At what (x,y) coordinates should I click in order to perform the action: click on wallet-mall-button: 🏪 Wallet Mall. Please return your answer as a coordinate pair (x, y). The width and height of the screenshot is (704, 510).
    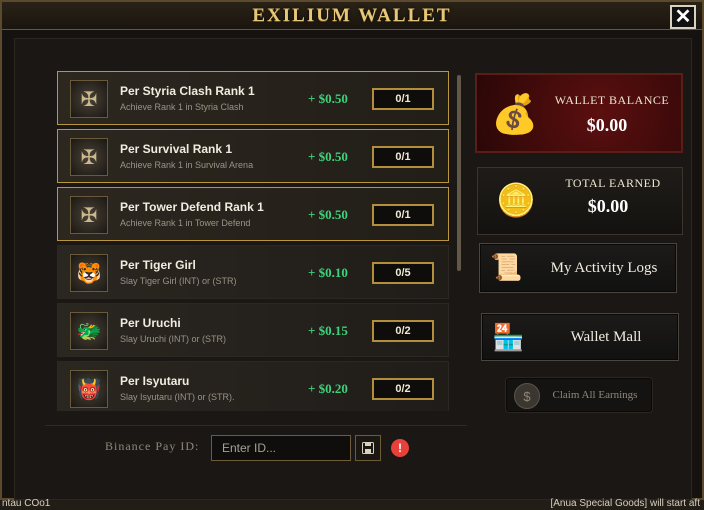
    Looking at the image, I should click on (580, 337).